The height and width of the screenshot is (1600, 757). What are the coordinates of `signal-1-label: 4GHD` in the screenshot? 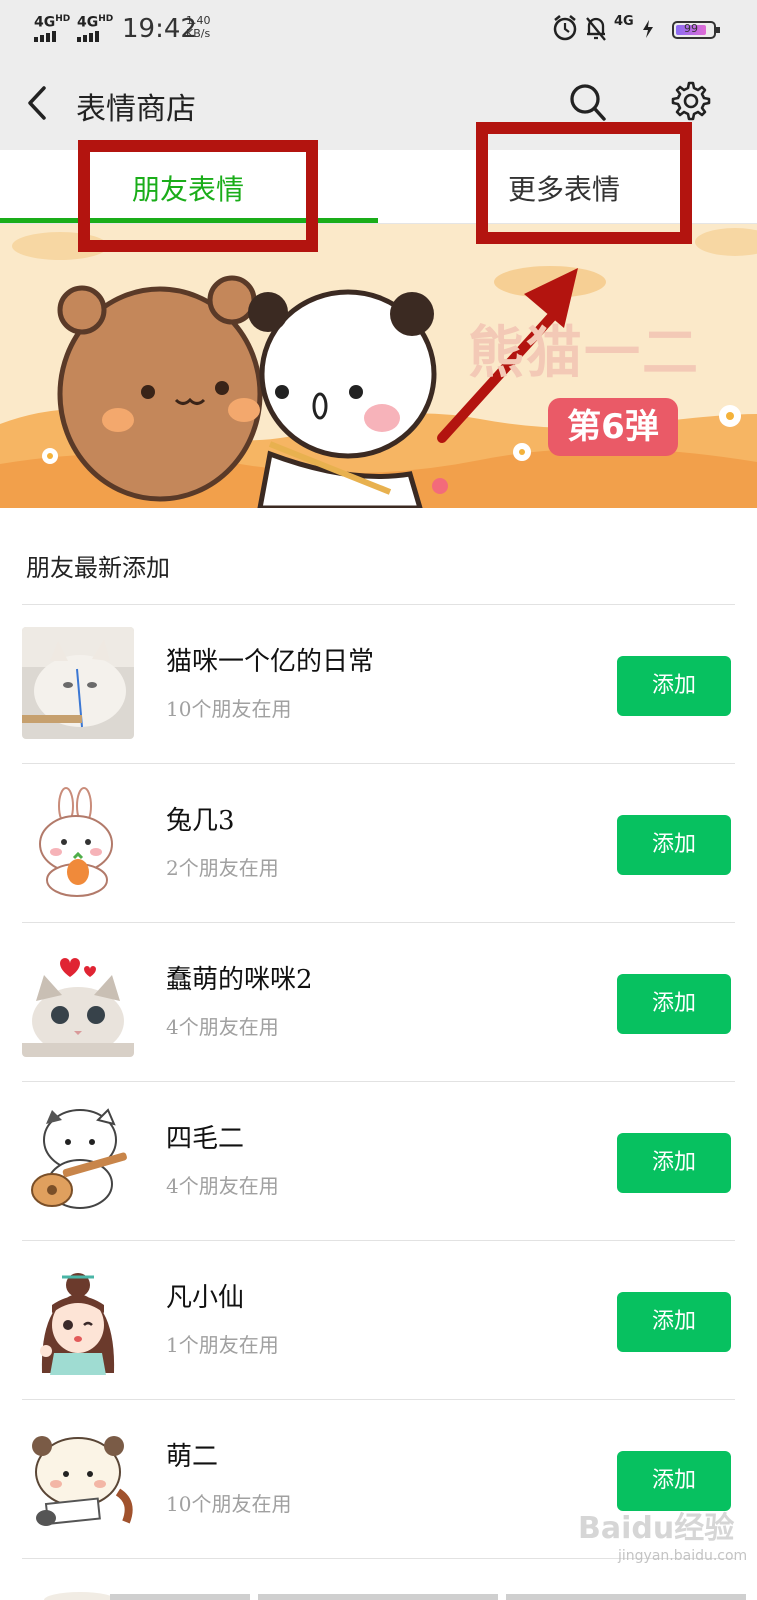 It's located at (52, 22).